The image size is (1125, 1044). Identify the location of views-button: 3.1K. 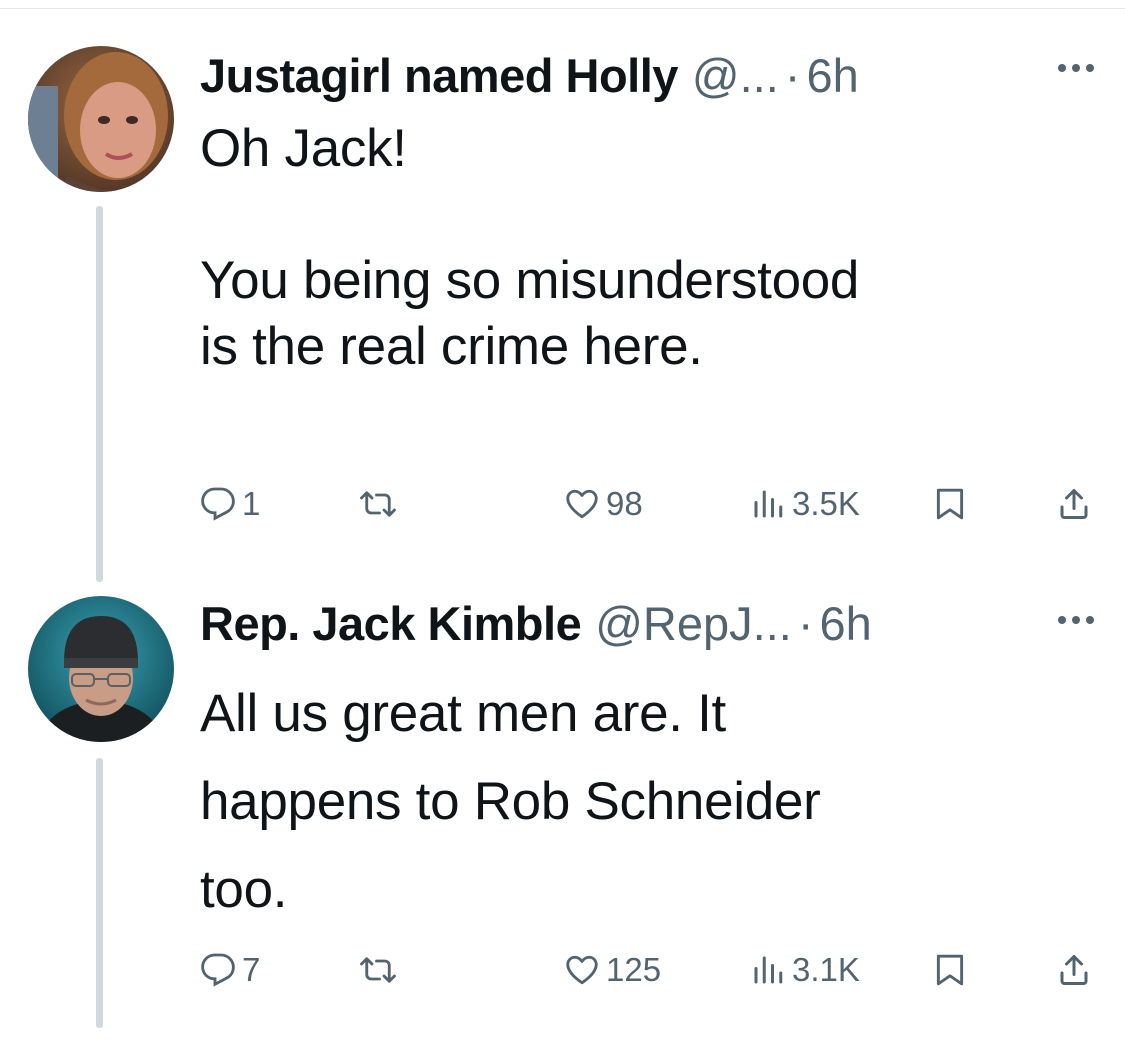
(805, 970).